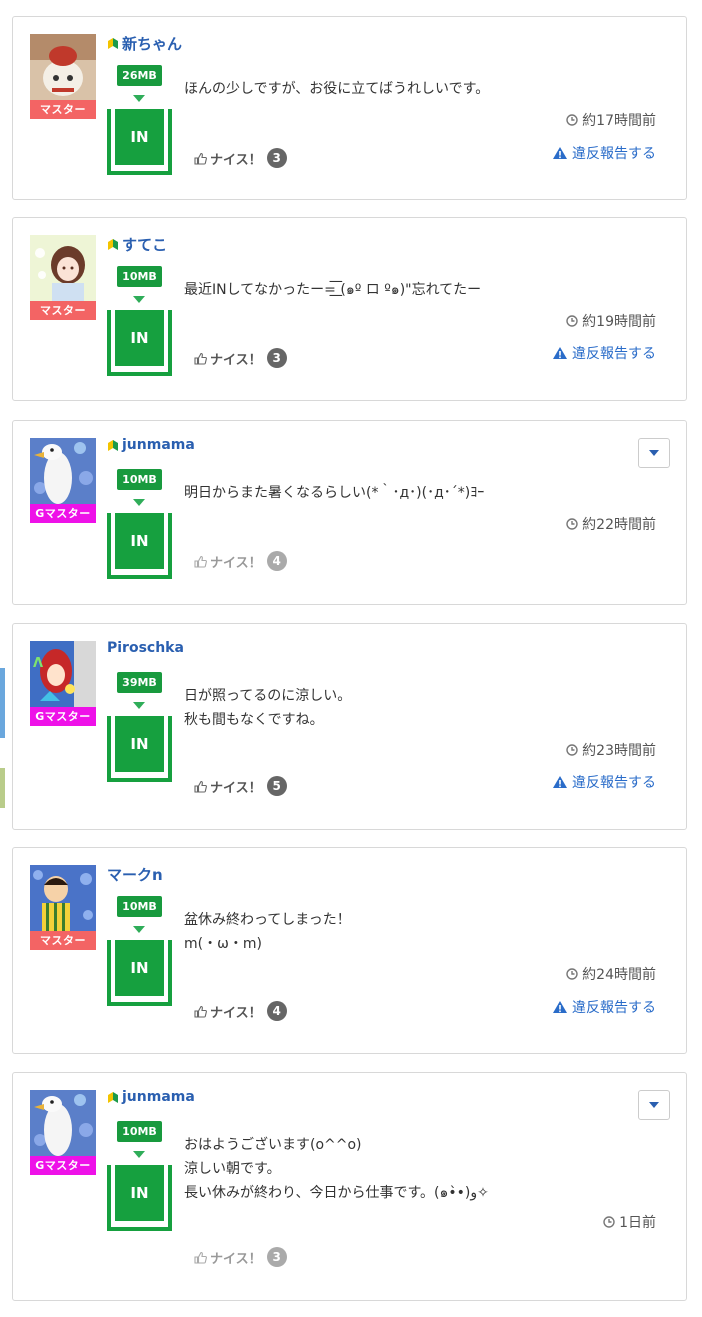 Image resolution: width=702 pixels, height=1317 pixels. I want to click on message-text: 明日からまた暑くなるらしい(*｀･д･)(･д･´*)ﾖｰ, so click(334, 493).